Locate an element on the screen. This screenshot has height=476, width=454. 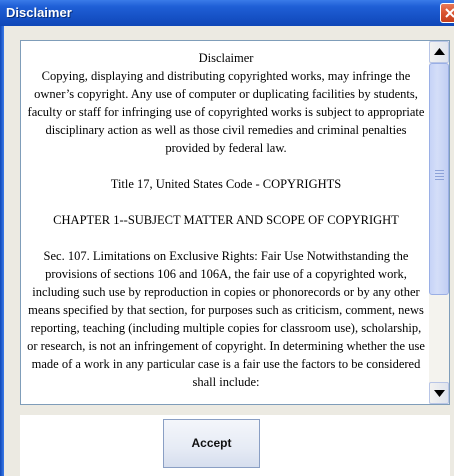
arrow-down-icon is located at coordinates (439, 393).